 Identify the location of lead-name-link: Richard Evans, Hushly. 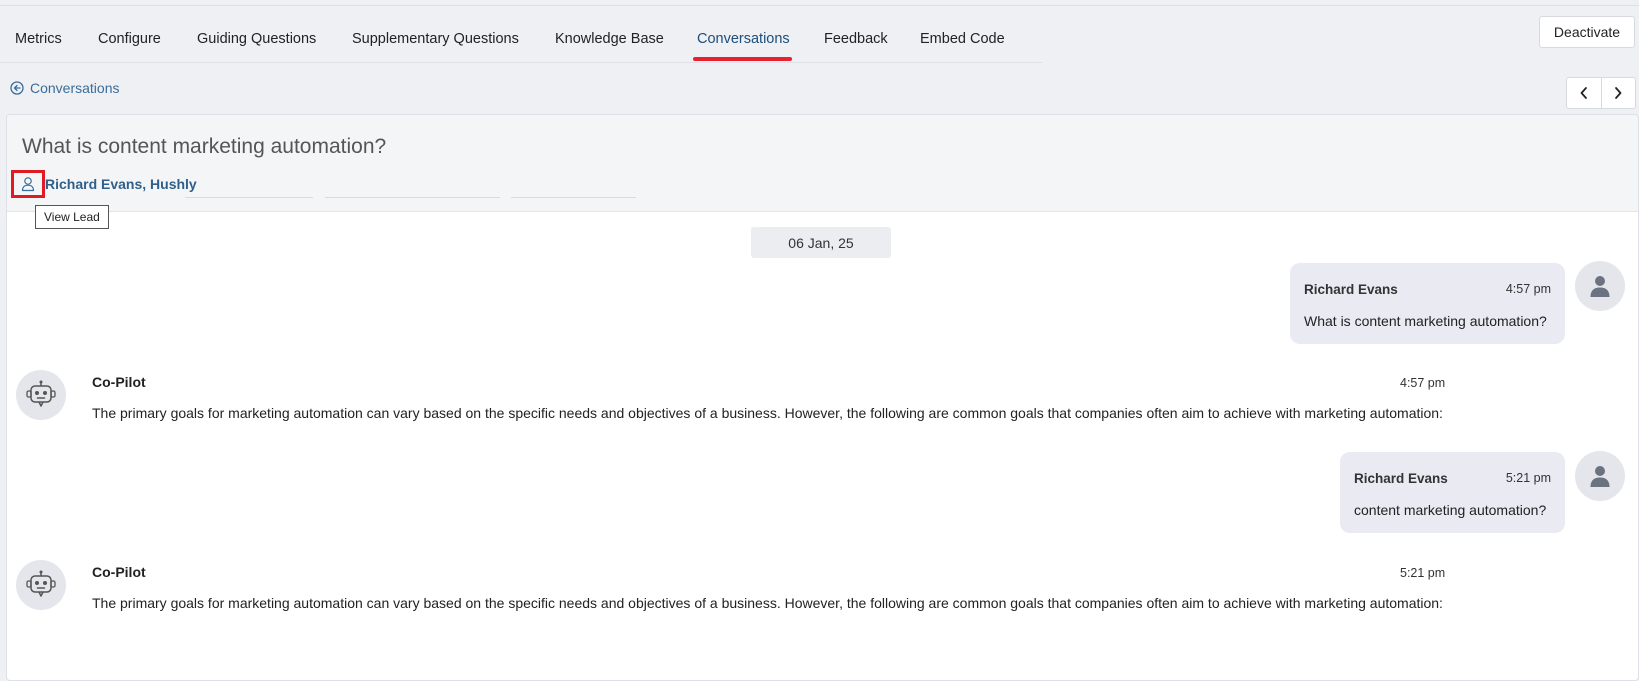
(121, 184).